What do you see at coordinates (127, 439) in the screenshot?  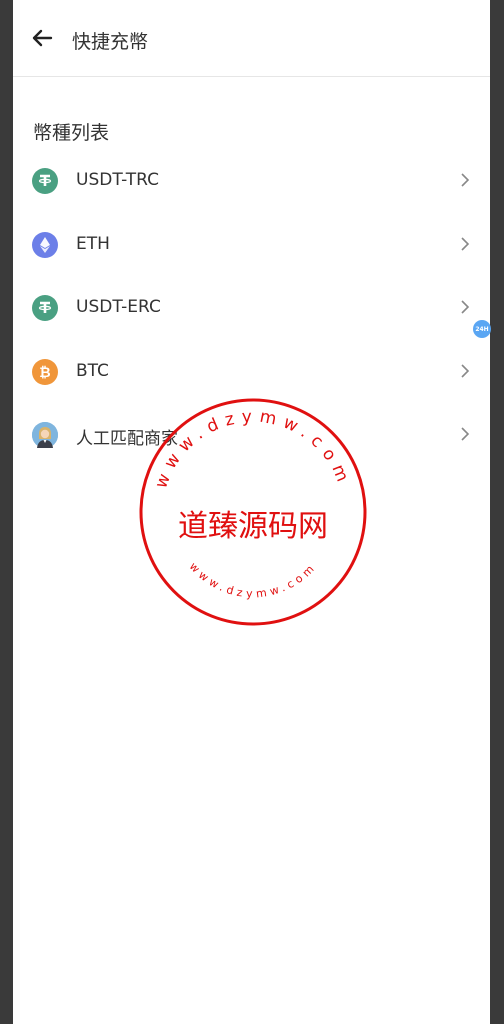 I see `coin-label: 人工匹配商家` at bounding box center [127, 439].